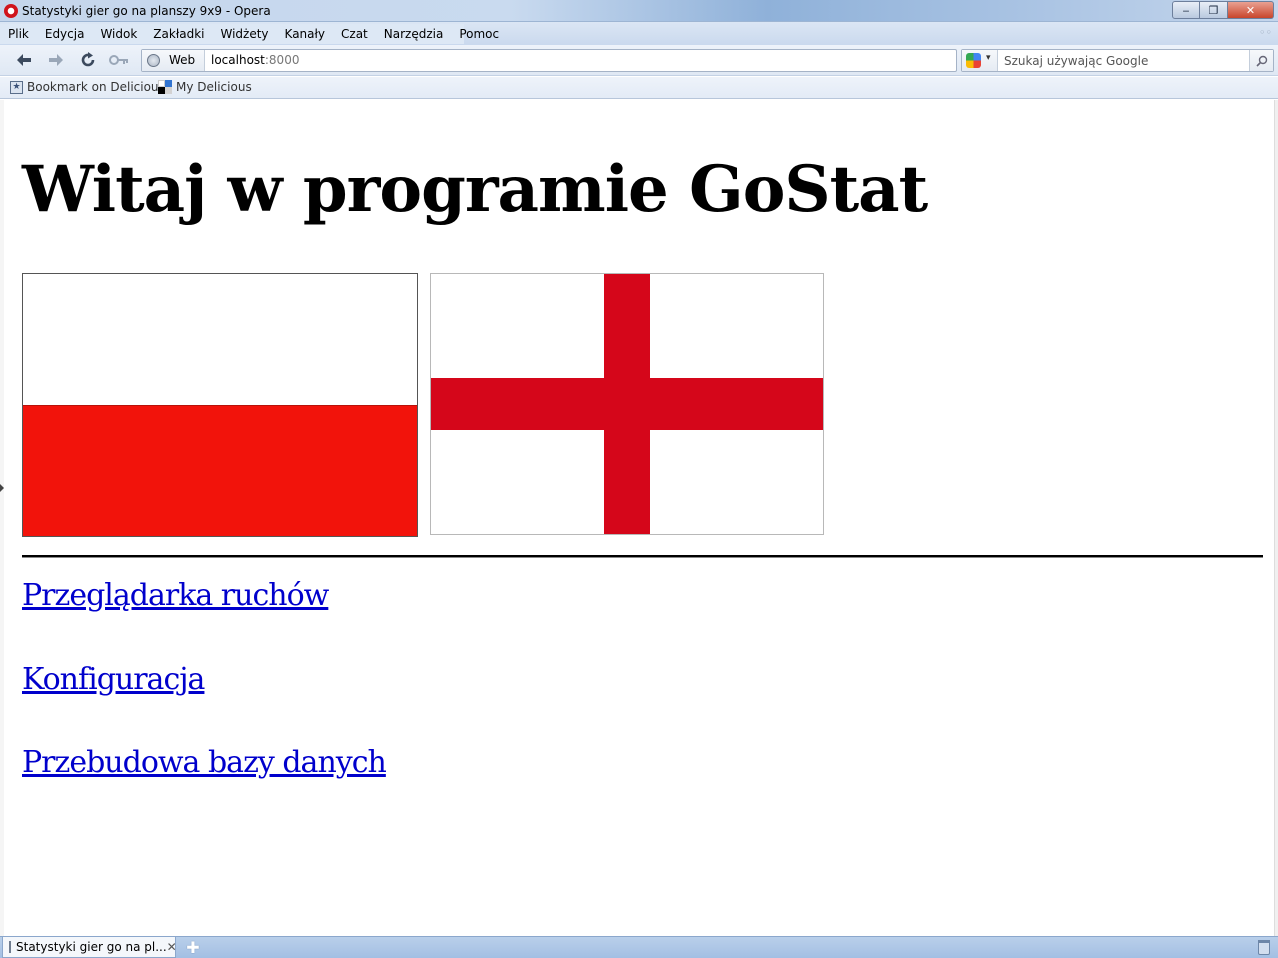  I want to click on horizontal-rule, so click(642, 556).